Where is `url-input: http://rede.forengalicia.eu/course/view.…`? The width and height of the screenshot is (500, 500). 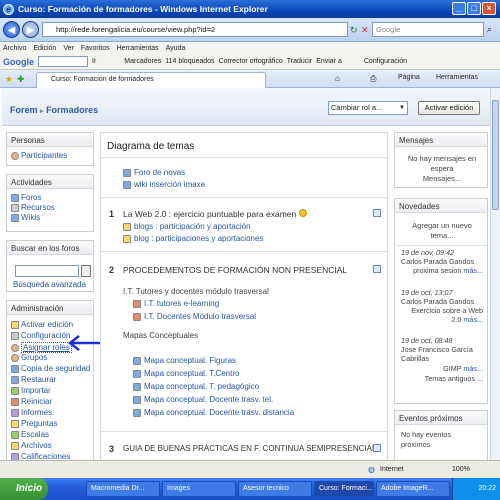
url-input: http://rede.forengalicia.eu/course/view.… is located at coordinates (195, 29).